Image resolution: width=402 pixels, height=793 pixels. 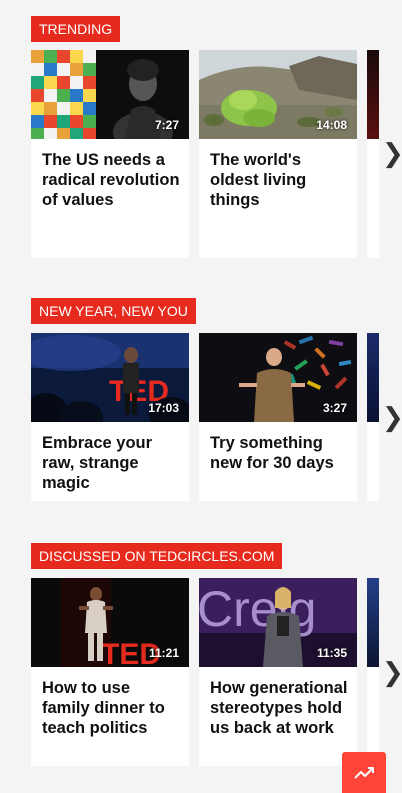 What do you see at coordinates (373, 672) in the screenshot?
I see `next-card-peek` at bounding box center [373, 672].